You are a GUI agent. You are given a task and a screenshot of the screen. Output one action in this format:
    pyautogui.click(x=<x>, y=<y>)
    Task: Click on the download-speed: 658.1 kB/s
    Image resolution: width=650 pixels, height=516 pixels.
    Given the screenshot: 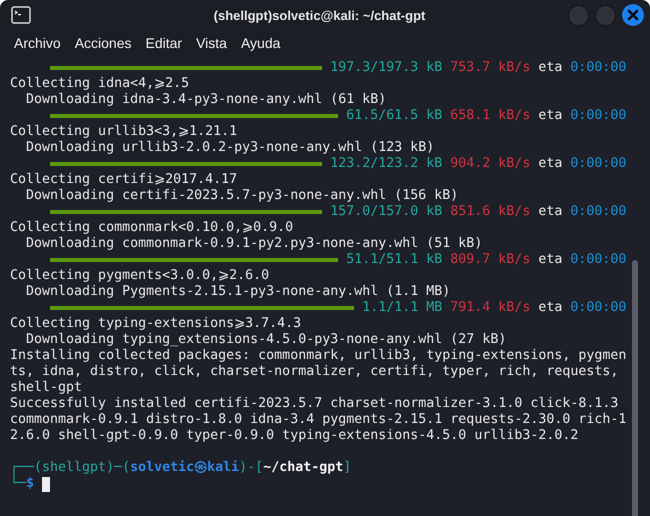 What is the action you would take?
    pyautogui.click(x=490, y=116)
    